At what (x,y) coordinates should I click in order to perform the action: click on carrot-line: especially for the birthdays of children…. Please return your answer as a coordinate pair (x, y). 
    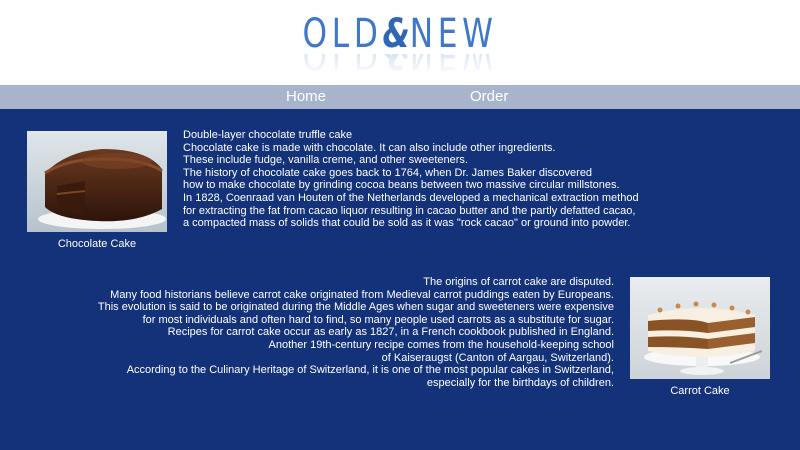
    Looking at the image, I should click on (520, 382).